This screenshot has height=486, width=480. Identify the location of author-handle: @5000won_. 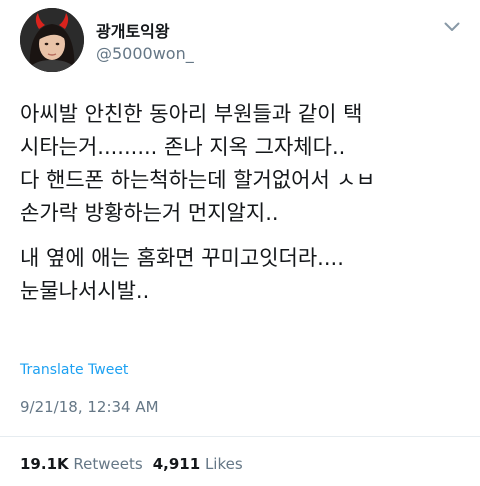
(145, 53).